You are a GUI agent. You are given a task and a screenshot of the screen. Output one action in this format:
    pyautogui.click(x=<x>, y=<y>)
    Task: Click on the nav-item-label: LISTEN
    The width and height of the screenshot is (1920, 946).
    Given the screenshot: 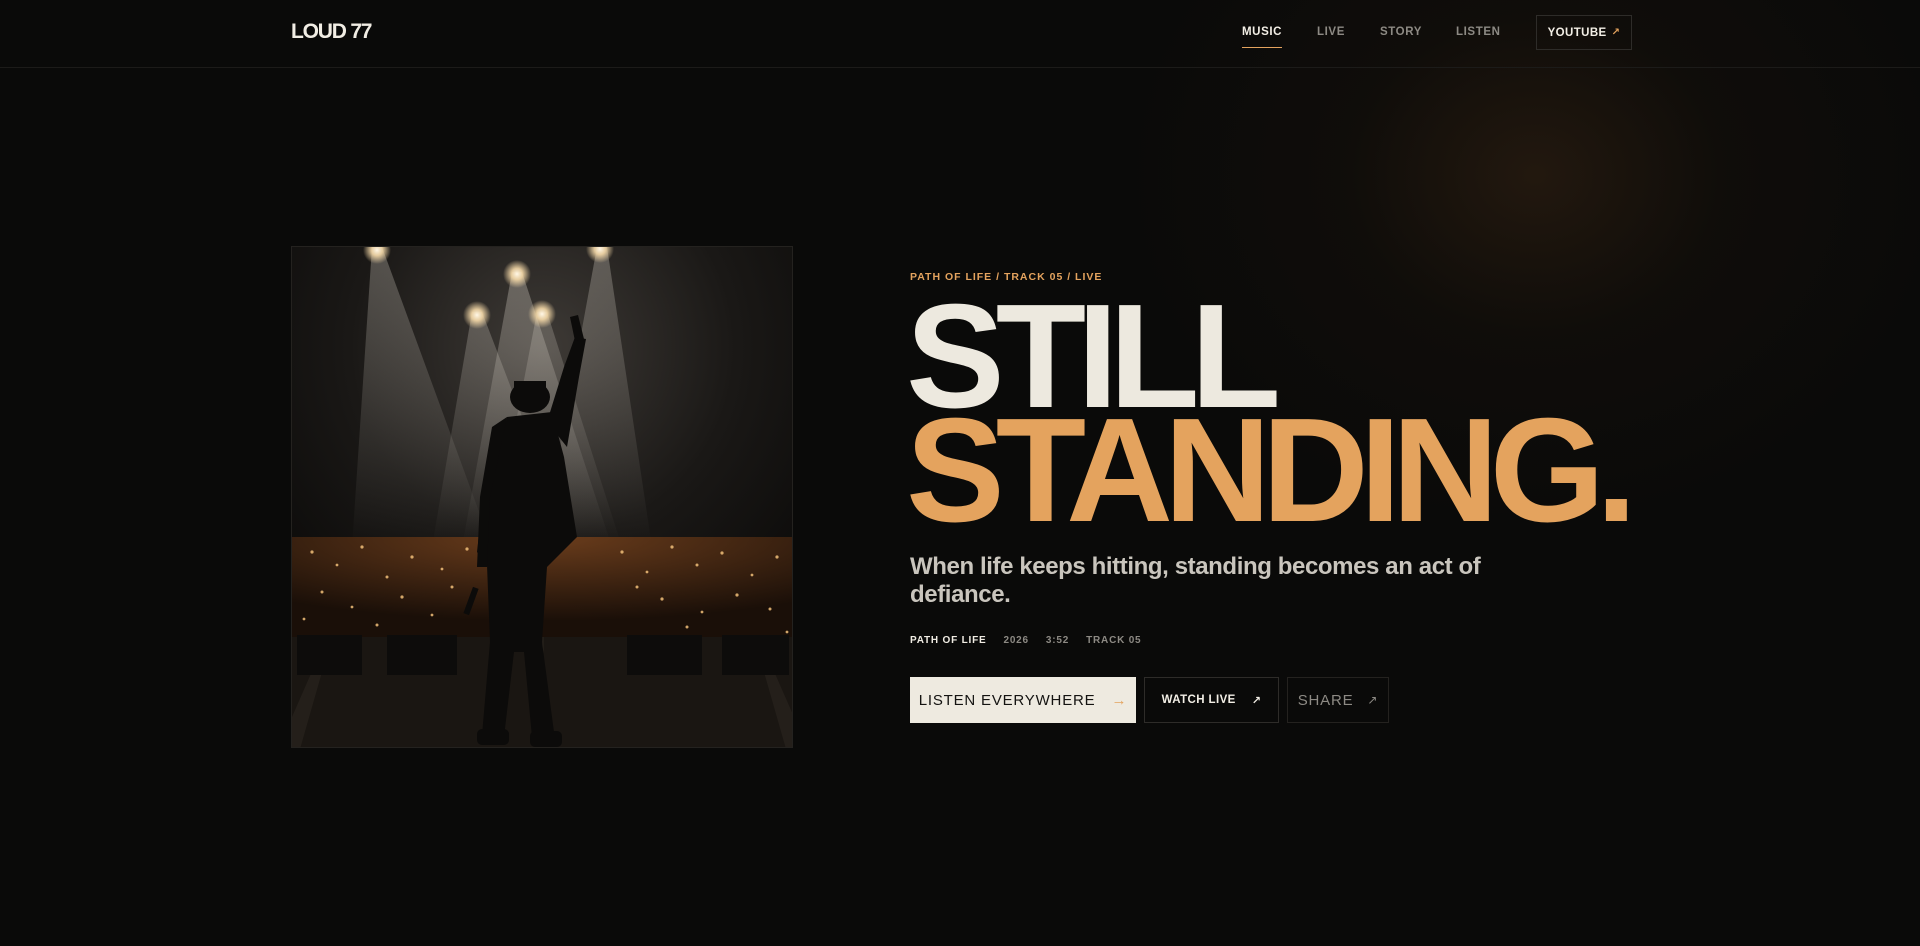 What is the action you would take?
    pyautogui.click(x=1478, y=32)
    